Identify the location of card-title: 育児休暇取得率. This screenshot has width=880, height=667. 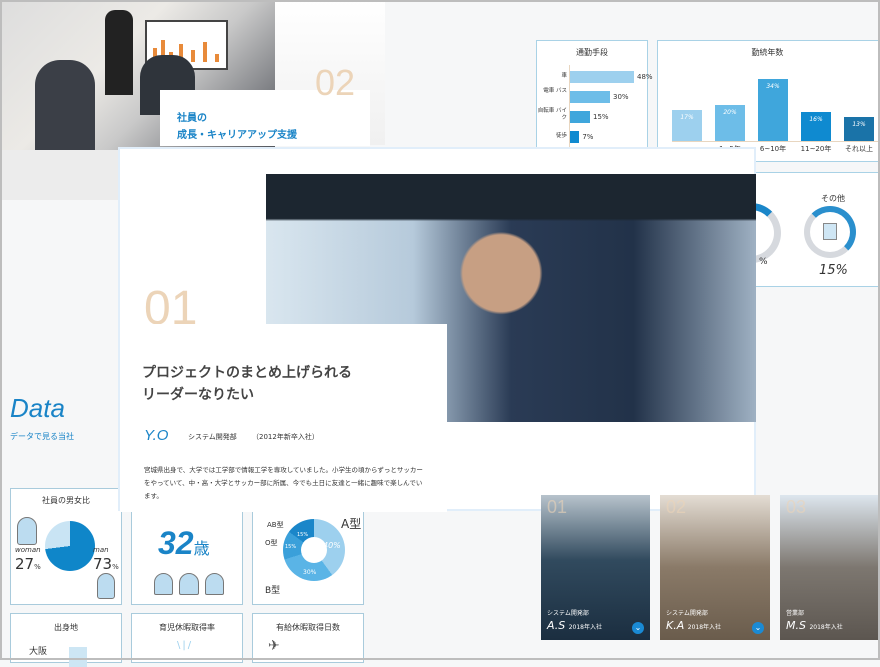
(187, 627).